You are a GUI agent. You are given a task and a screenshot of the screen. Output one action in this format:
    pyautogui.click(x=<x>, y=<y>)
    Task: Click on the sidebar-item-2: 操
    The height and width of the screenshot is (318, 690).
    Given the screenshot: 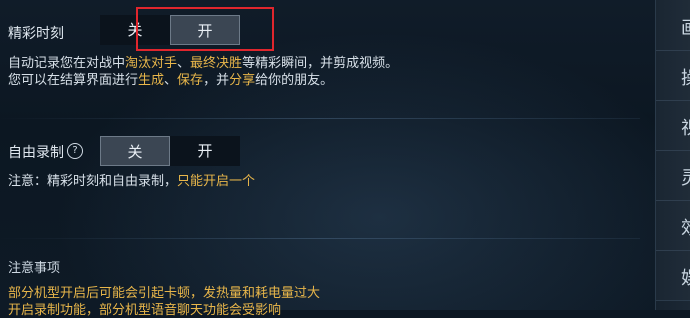 What is the action you would take?
    pyautogui.click(x=673, y=75)
    